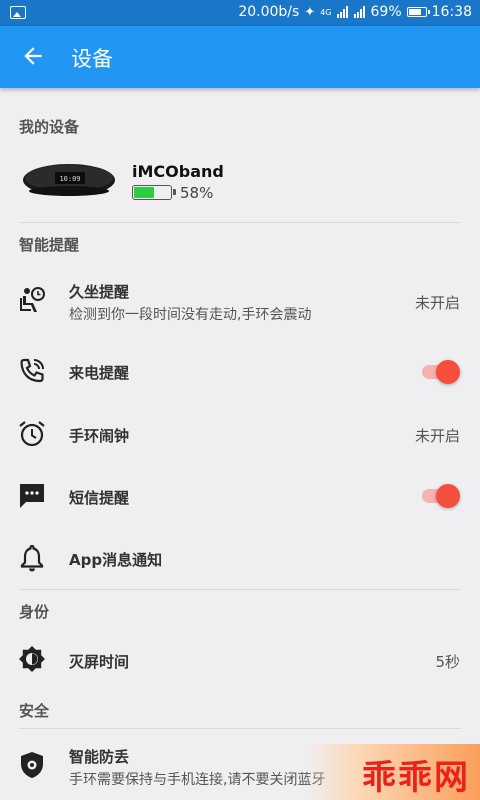 This screenshot has width=480, height=800. I want to click on band-screen-time: 10:09, so click(69, 179).